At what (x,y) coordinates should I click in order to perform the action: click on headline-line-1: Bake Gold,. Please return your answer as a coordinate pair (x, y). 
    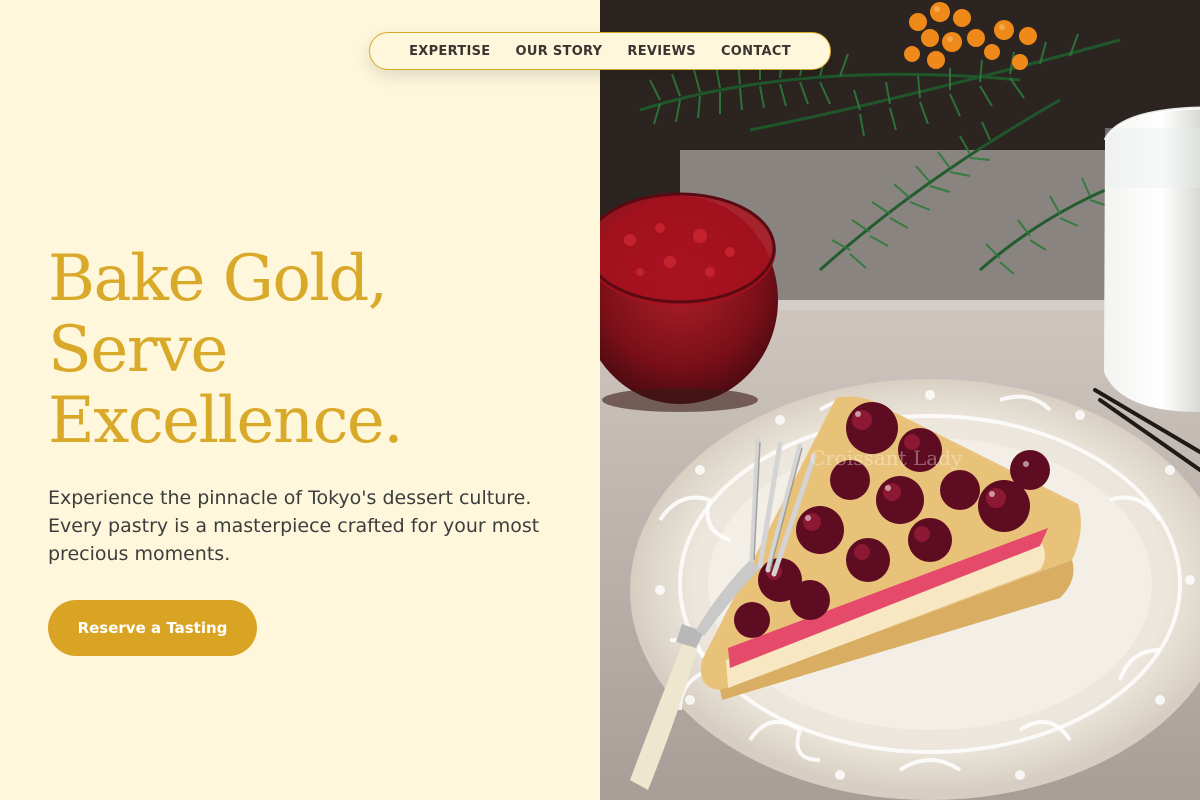
    Looking at the image, I should click on (218, 279).